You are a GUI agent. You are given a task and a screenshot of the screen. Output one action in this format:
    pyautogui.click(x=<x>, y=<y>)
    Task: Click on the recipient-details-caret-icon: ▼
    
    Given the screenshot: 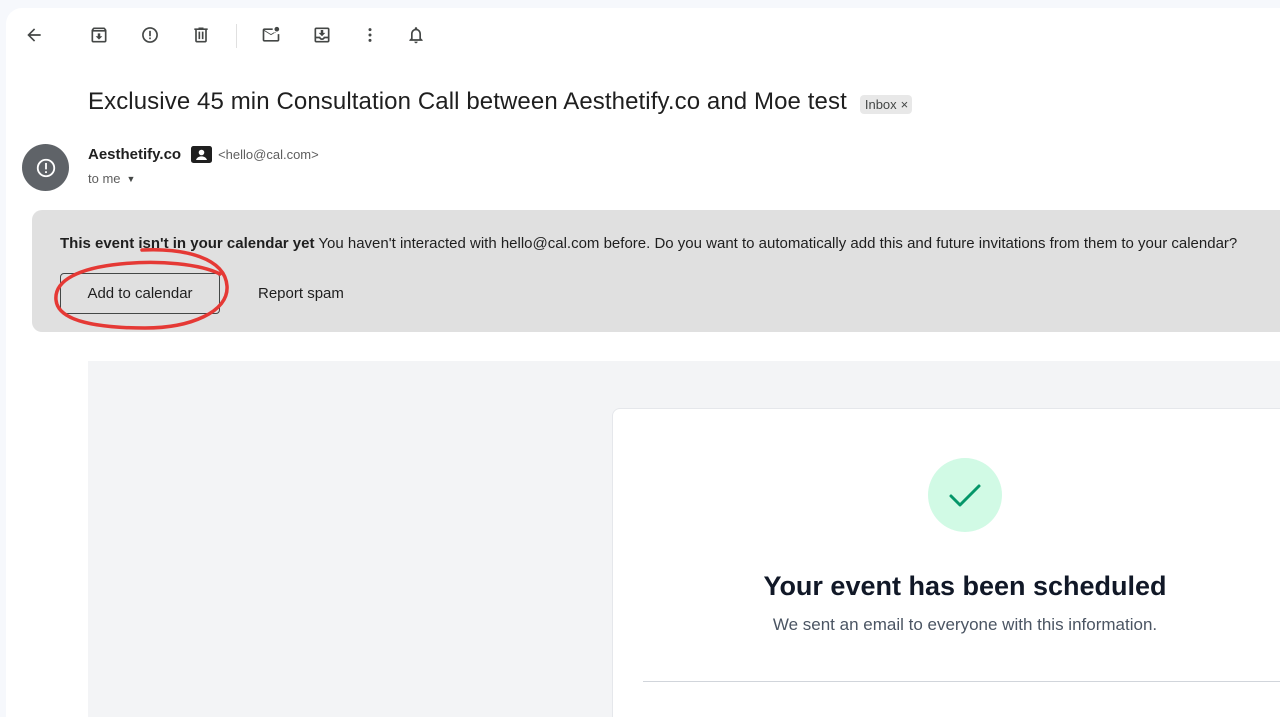 What is the action you would take?
    pyautogui.click(x=131, y=179)
    